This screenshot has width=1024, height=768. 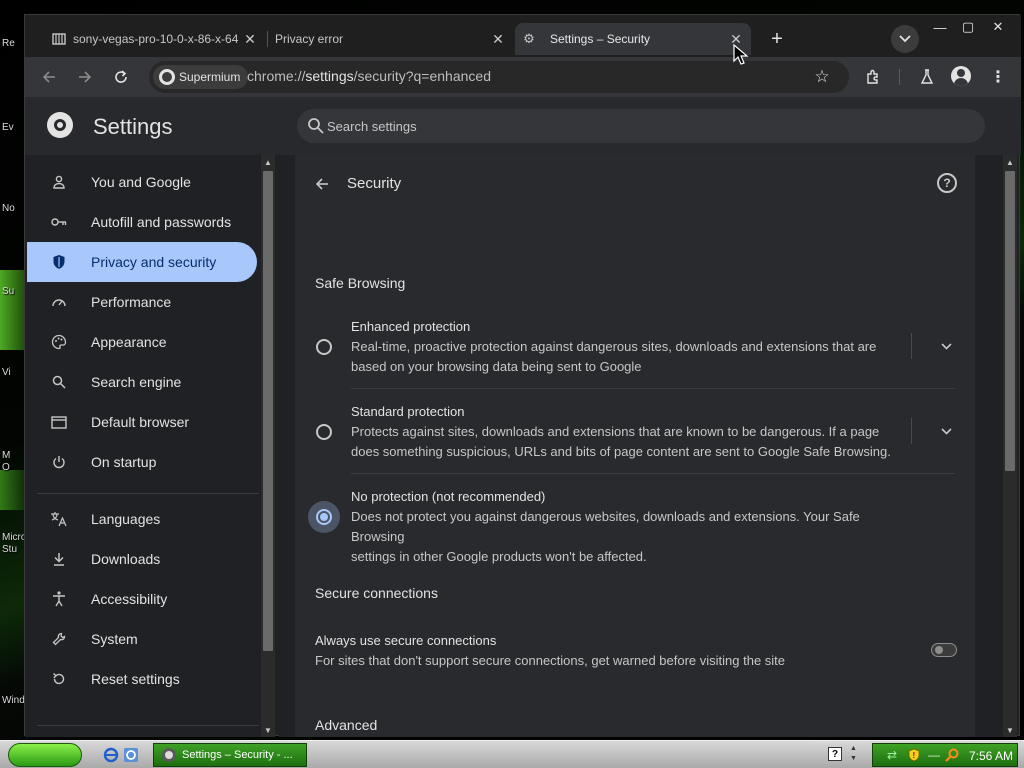 What do you see at coordinates (968, 27) in the screenshot?
I see `maximize-button: ▢` at bounding box center [968, 27].